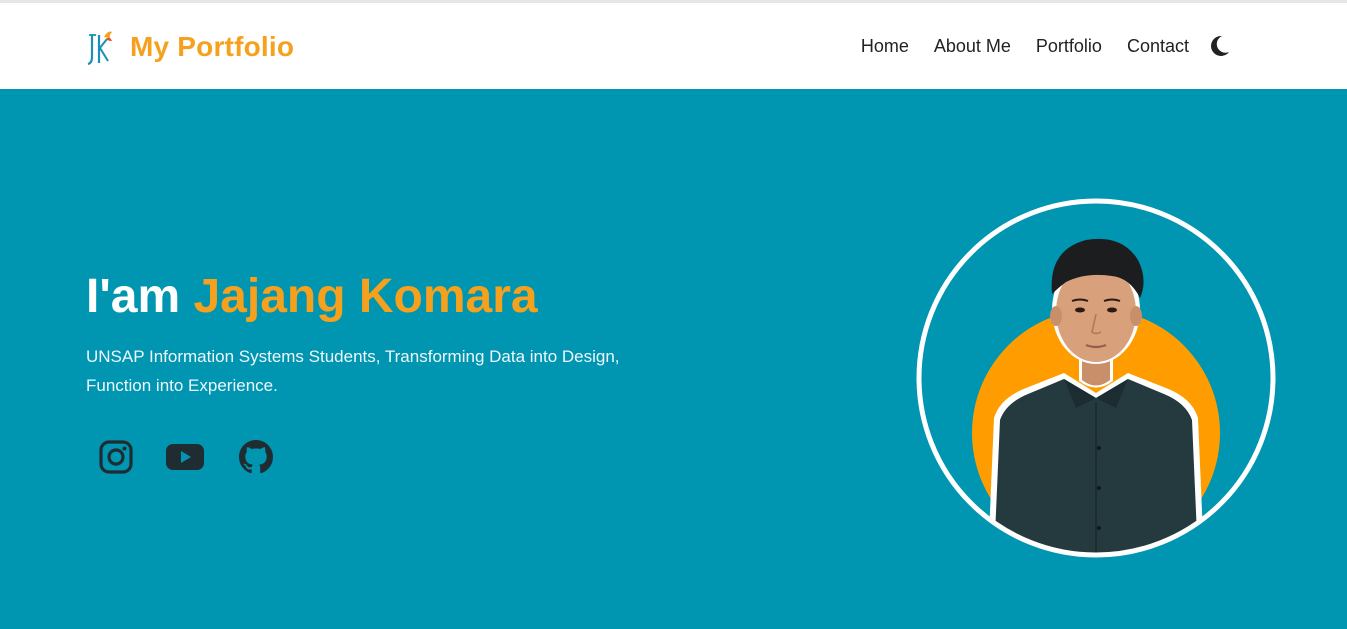 Image resolution: width=1347 pixels, height=629 pixels. Describe the element at coordinates (116, 457) in the screenshot. I see `instagram-icon` at that location.